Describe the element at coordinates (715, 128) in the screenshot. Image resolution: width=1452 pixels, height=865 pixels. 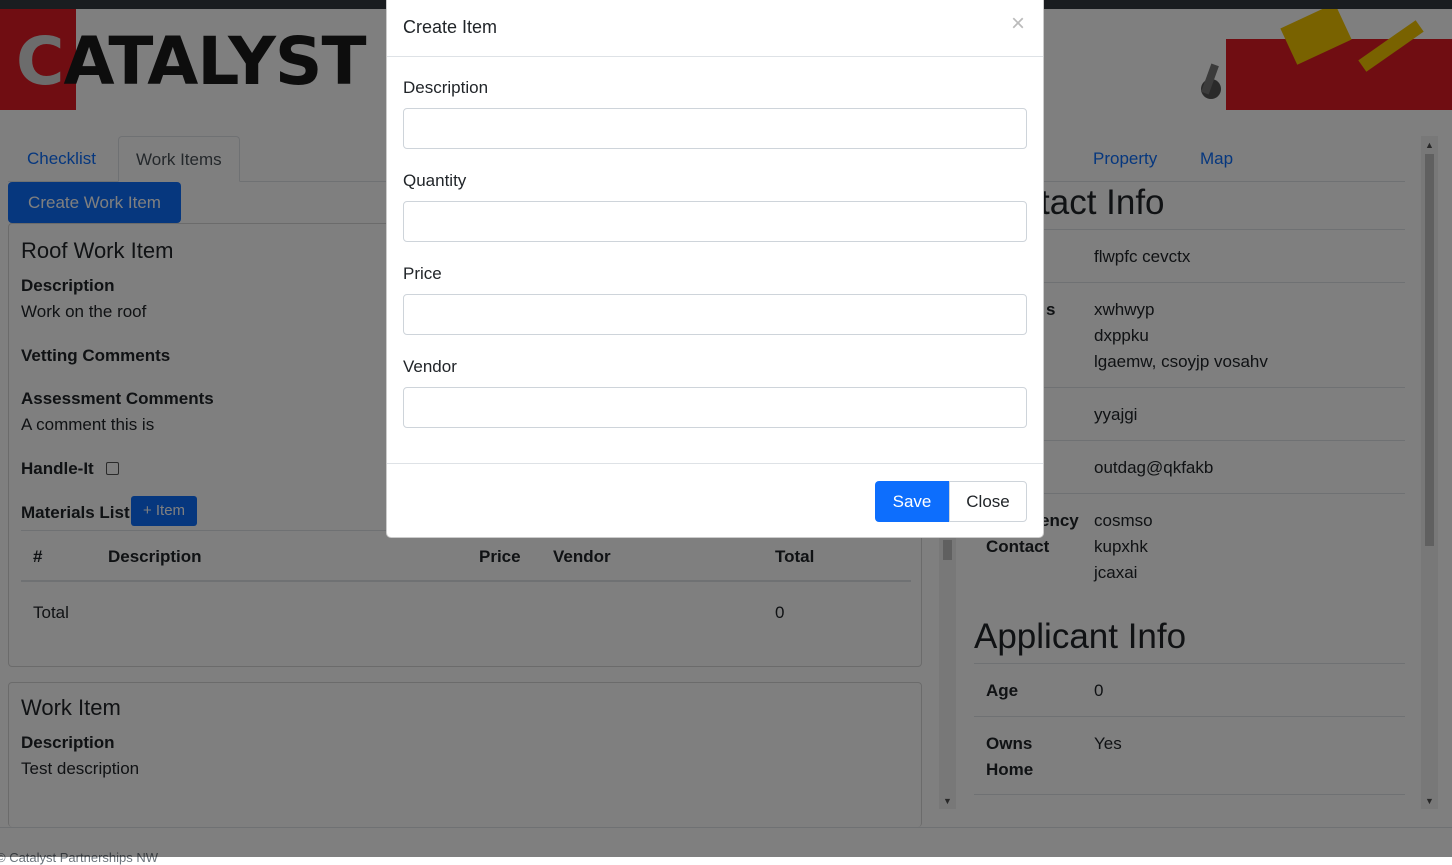
I see `description-input` at that location.